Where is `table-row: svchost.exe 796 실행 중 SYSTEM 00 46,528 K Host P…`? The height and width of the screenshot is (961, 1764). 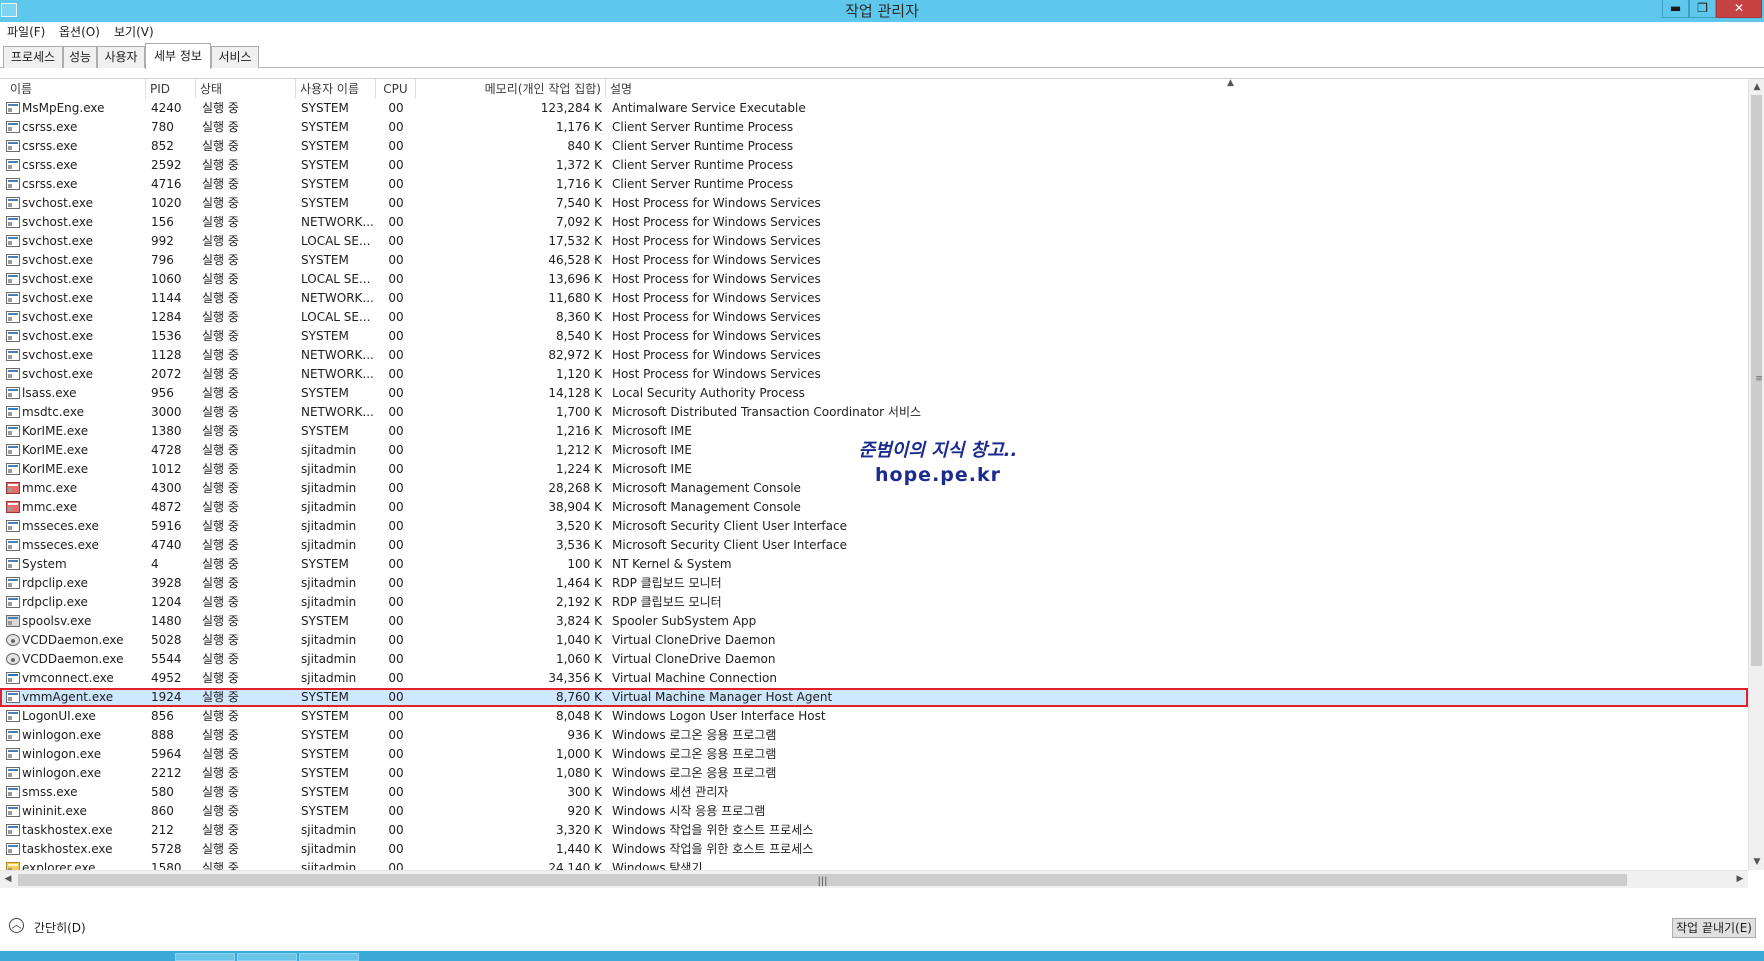 table-row: svchost.exe 796 실행 중 SYSTEM 00 46,528 K Host P… is located at coordinates (874, 260).